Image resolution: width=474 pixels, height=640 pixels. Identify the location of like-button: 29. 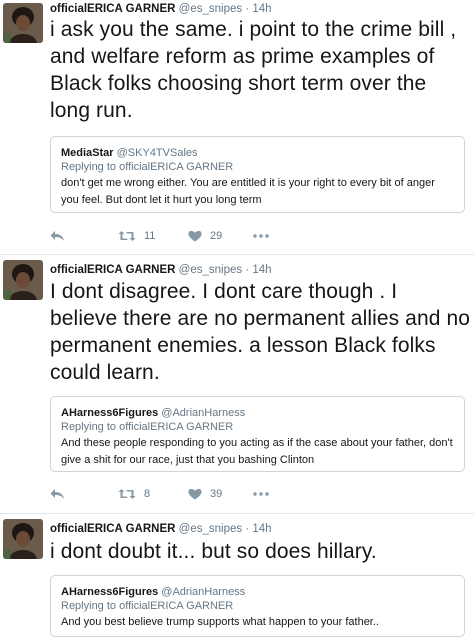
(205, 236).